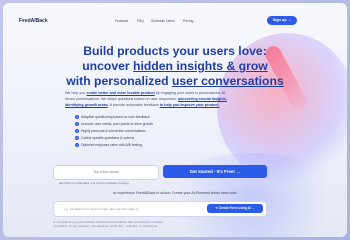 The width and height of the screenshot is (350, 240). I want to click on brand-logo: FeedAIBack, so click(33, 21).